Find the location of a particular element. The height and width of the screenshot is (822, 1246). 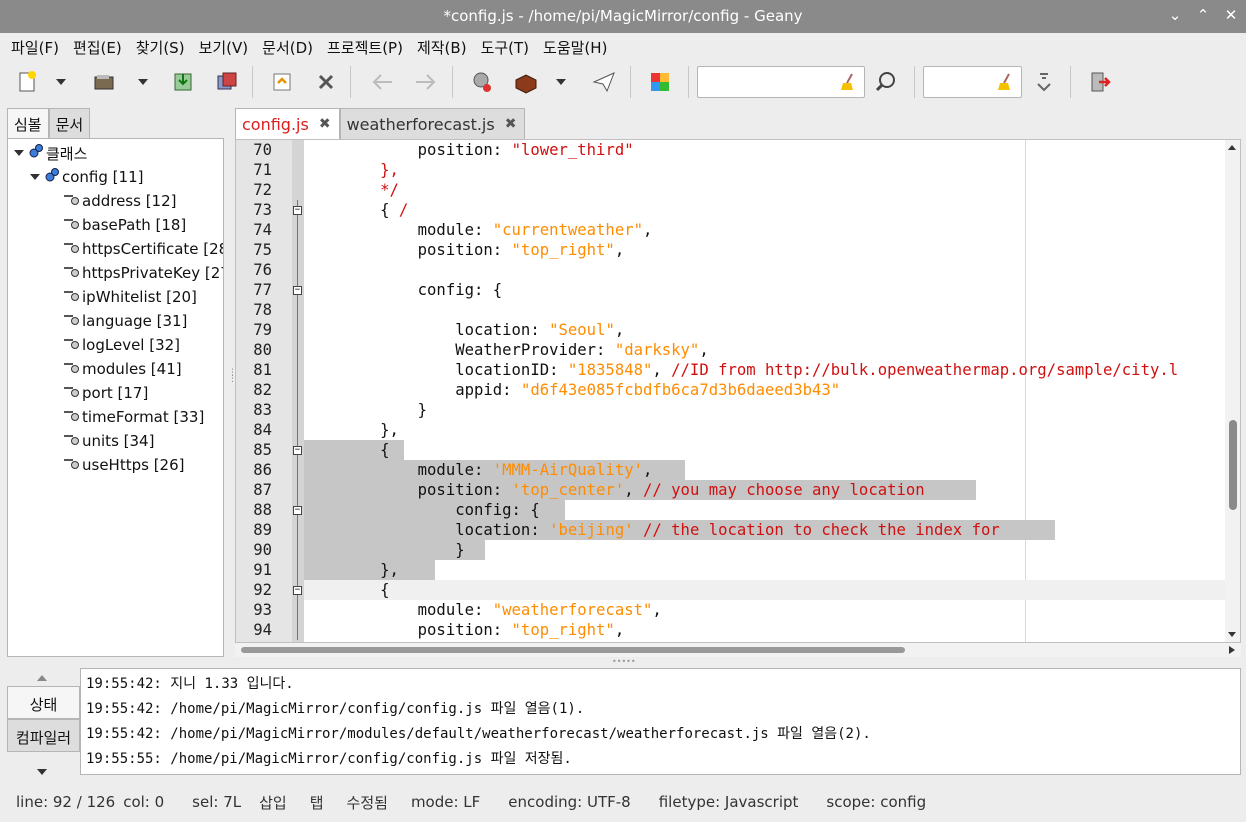

open-file-button is located at coordinates (104, 82).